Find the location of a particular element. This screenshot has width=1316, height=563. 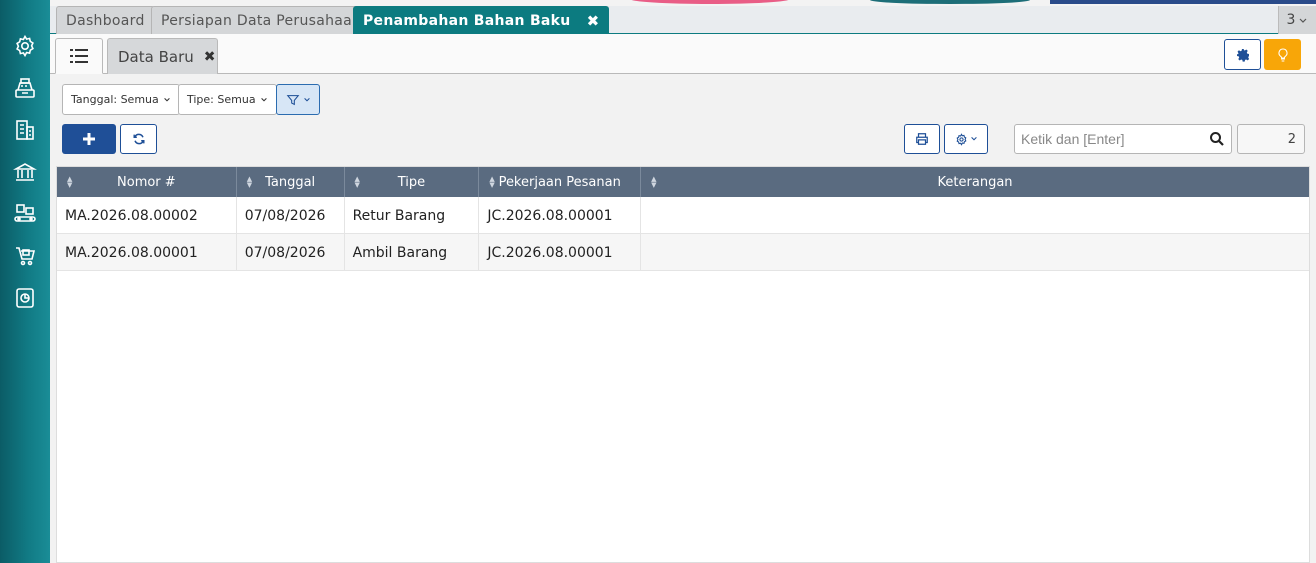

report-icon is located at coordinates (25, 298).